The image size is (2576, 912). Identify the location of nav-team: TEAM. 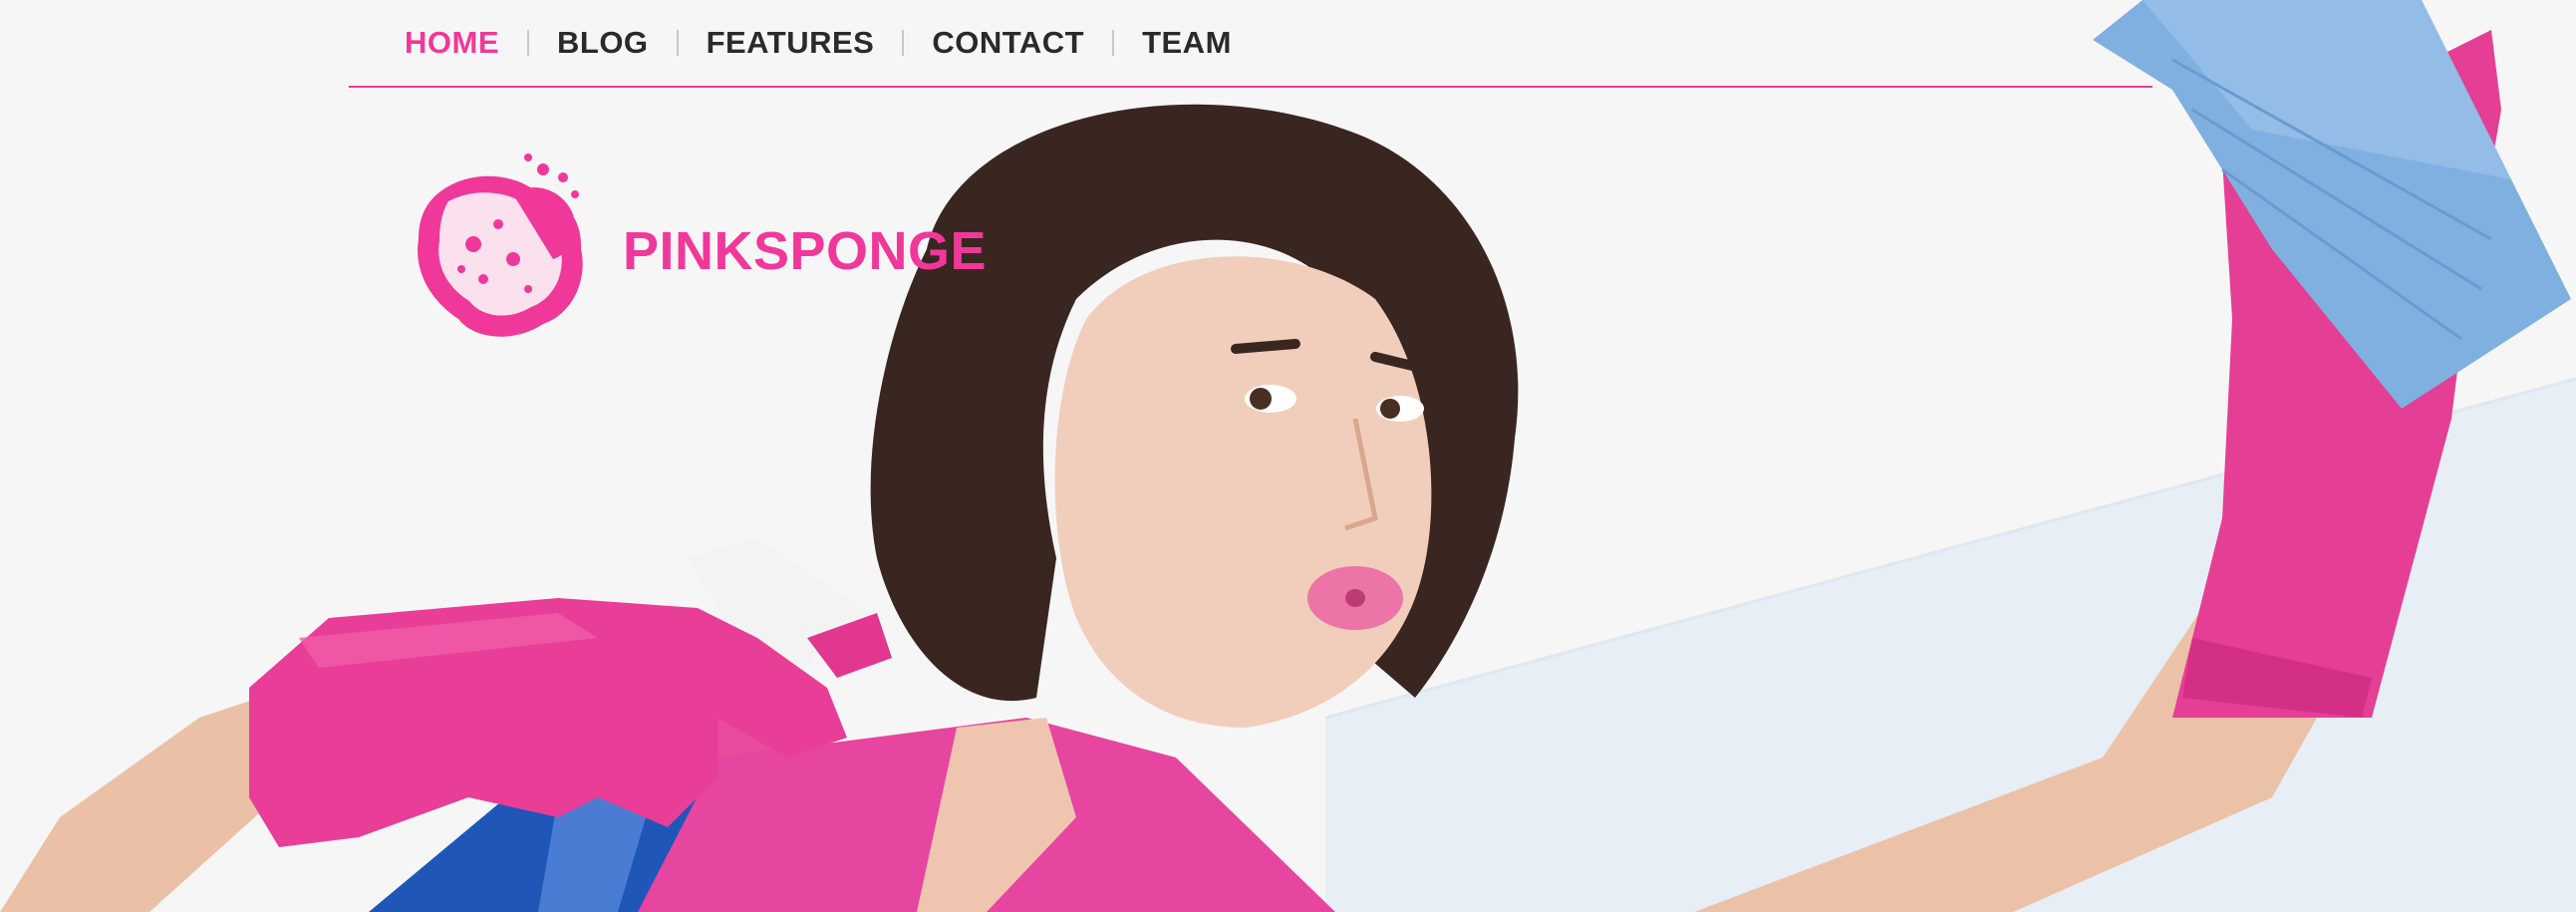
(1187, 43).